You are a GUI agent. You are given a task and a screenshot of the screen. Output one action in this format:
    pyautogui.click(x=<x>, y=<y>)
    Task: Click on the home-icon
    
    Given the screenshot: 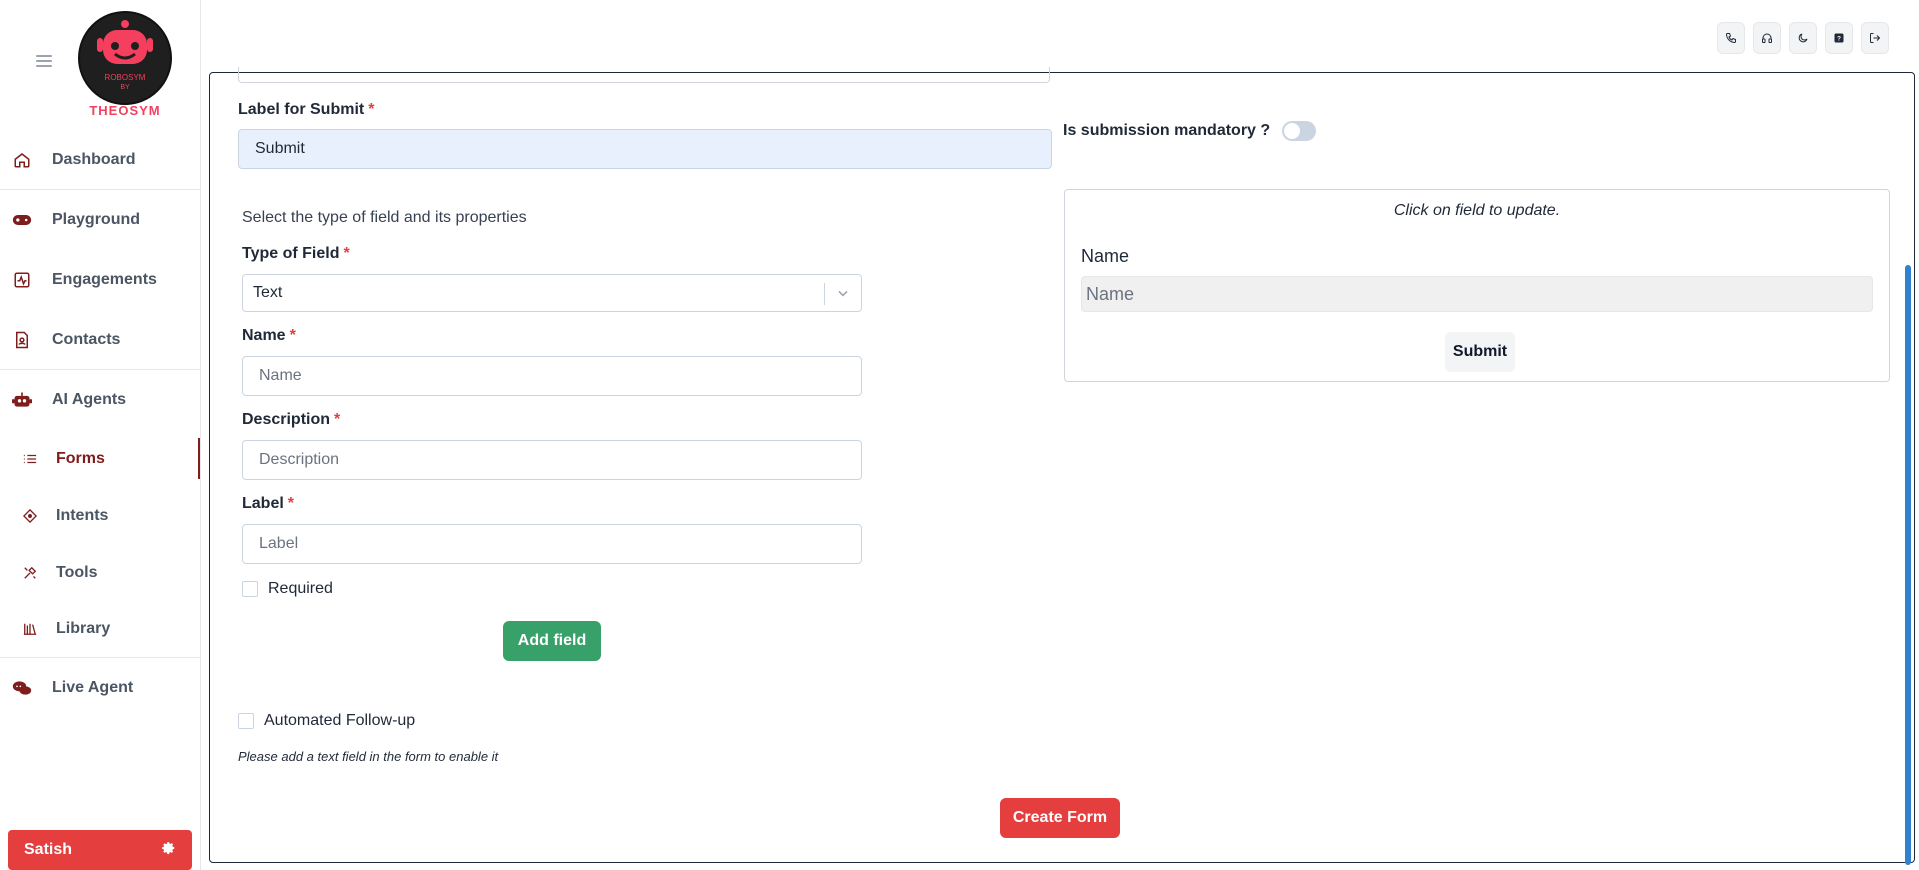 What is the action you would take?
    pyautogui.click(x=22, y=160)
    